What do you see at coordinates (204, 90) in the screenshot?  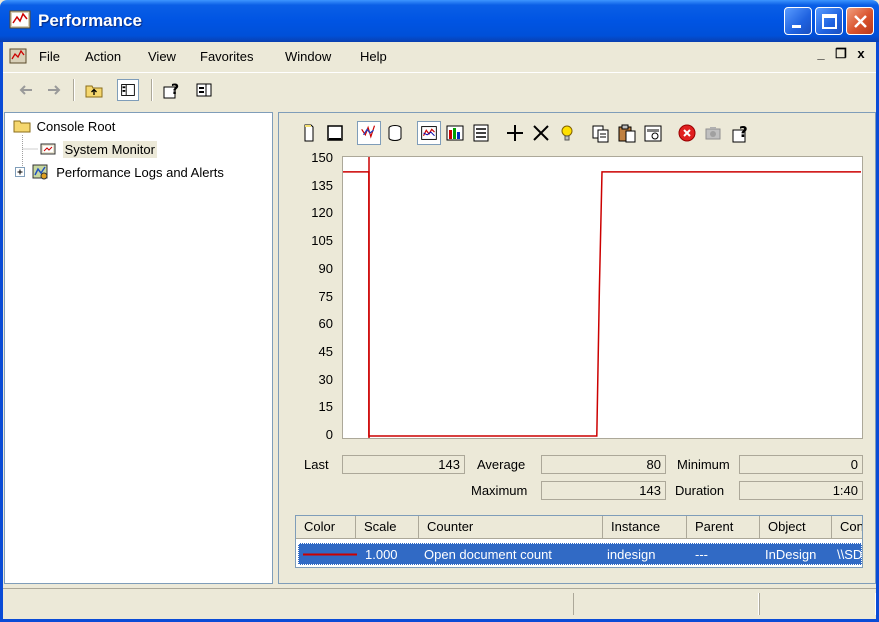 I see `action-pane-icon` at bounding box center [204, 90].